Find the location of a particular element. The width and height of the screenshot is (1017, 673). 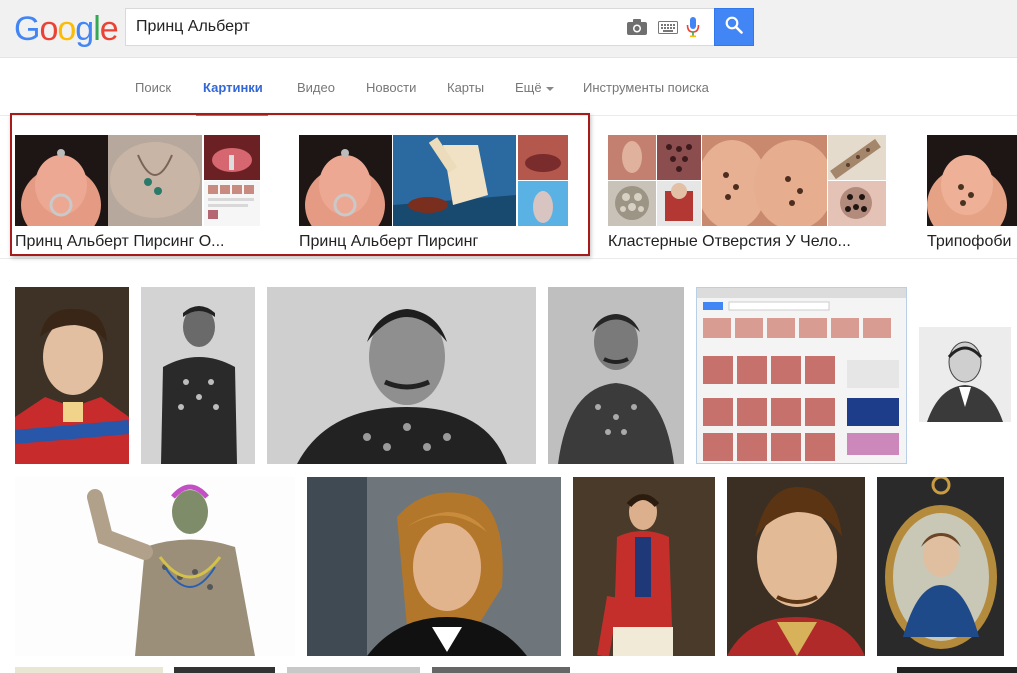

keyboard-icon is located at coordinates (668, 30).